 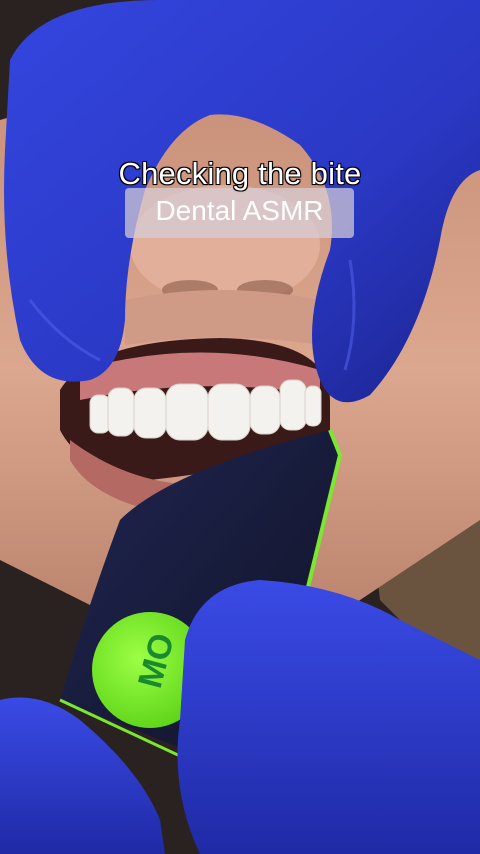 What do you see at coordinates (240, 173) in the screenshot?
I see `caption-title: Checking the bite` at bounding box center [240, 173].